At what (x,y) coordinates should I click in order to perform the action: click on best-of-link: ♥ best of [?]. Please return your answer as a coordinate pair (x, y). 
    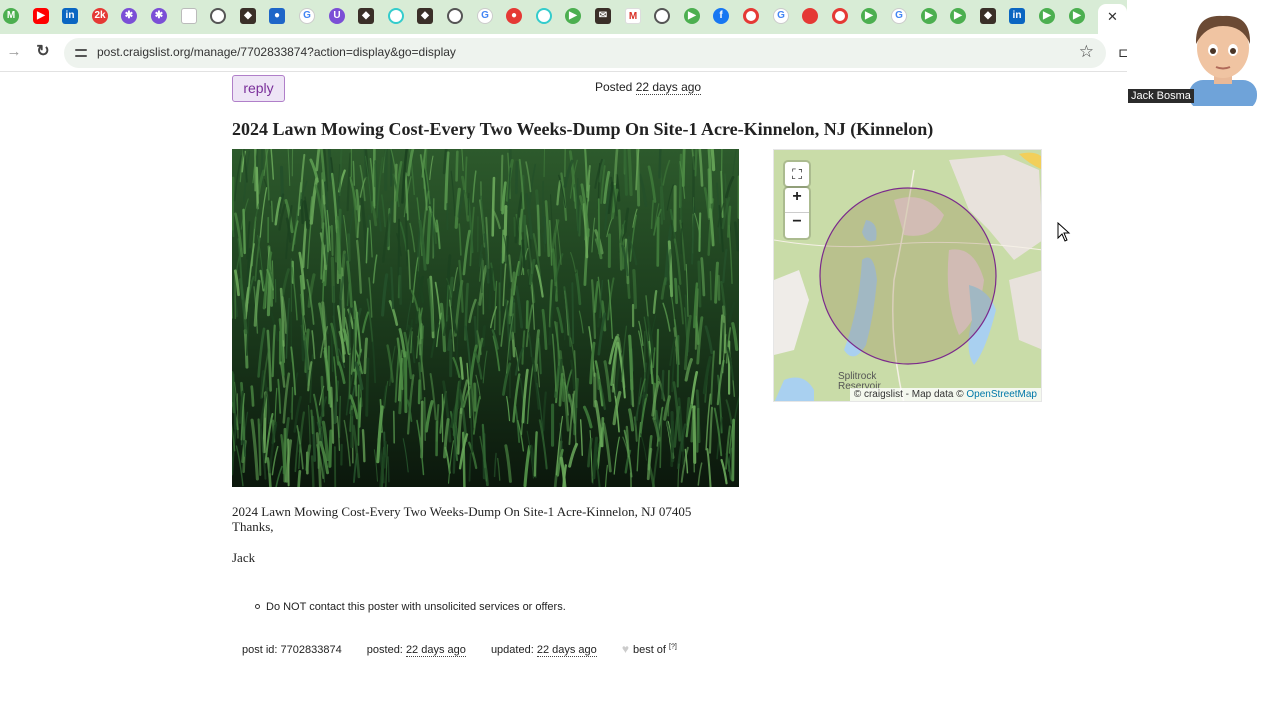
    Looking at the image, I should click on (649, 649).